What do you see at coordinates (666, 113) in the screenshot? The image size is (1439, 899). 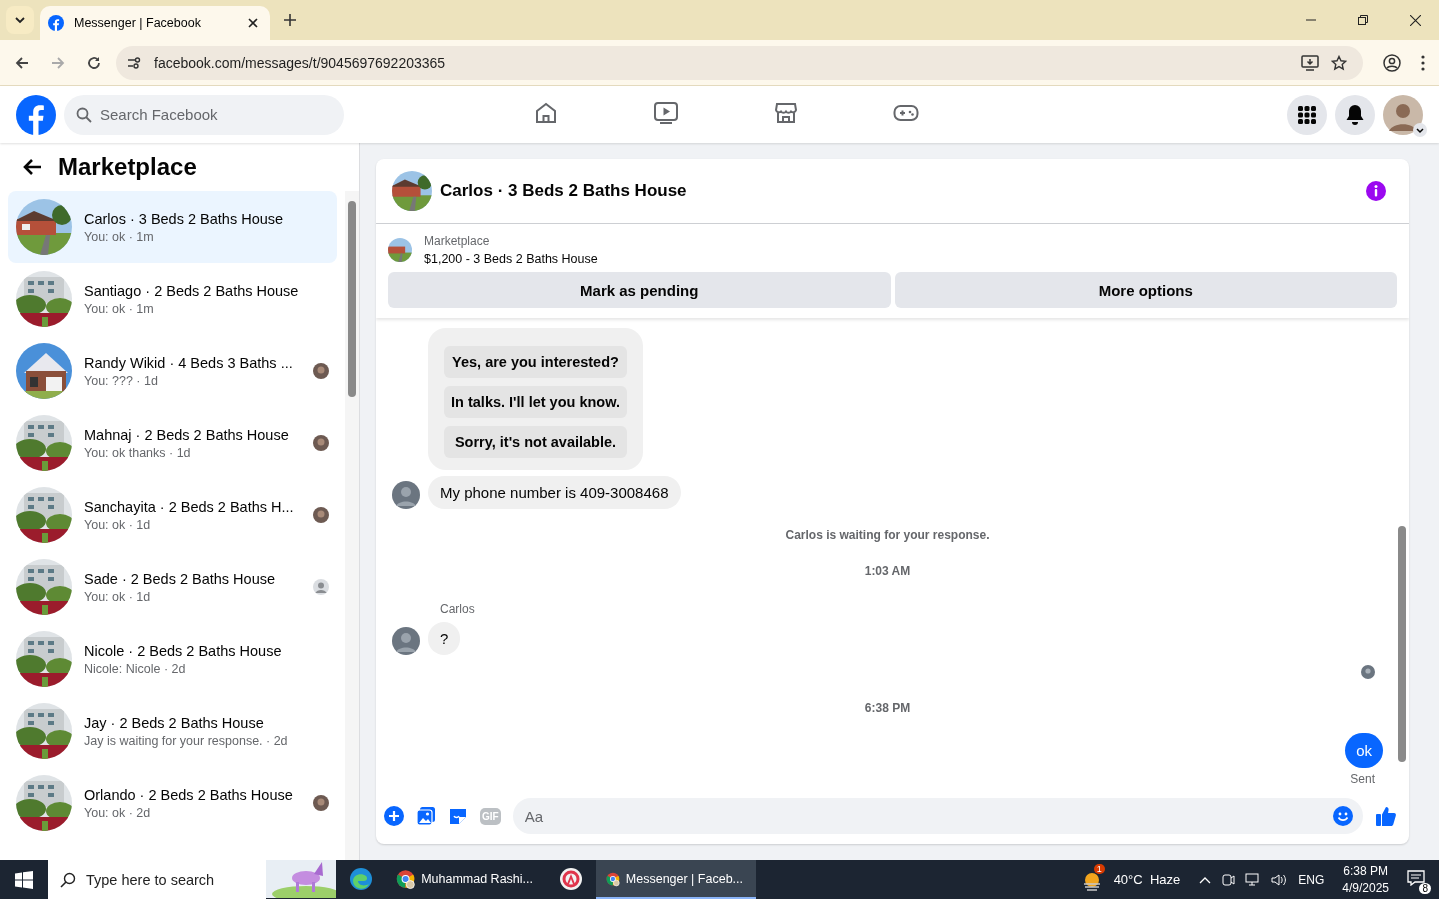 I see `video-icon` at bounding box center [666, 113].